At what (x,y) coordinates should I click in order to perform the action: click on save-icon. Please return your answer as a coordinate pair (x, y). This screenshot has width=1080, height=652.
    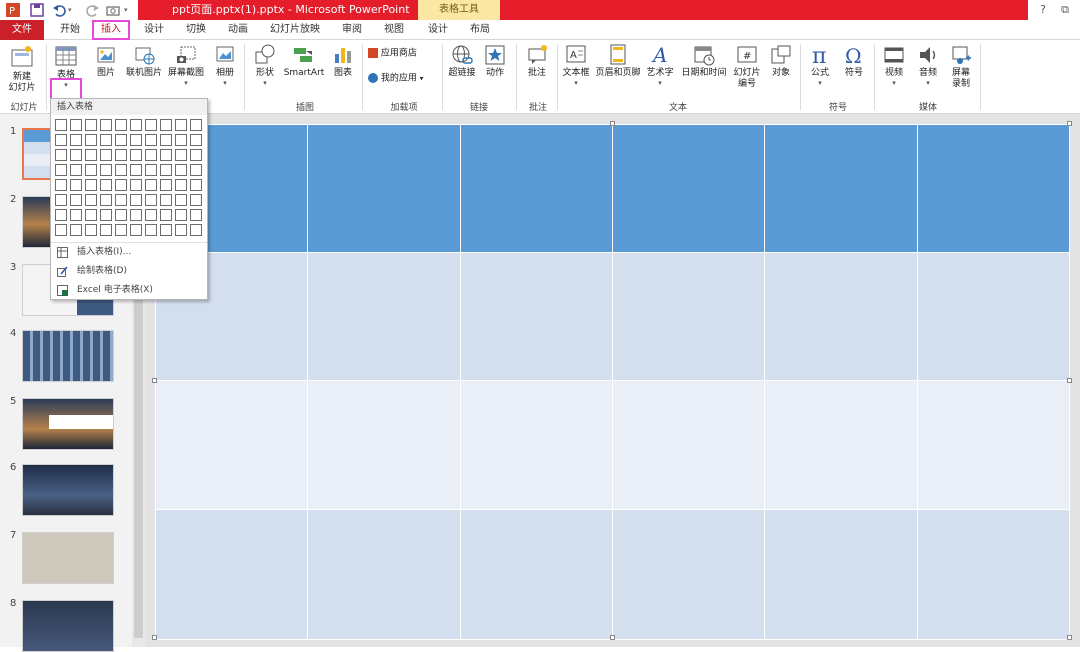
    Looking at the image, I should click on (37, 10).